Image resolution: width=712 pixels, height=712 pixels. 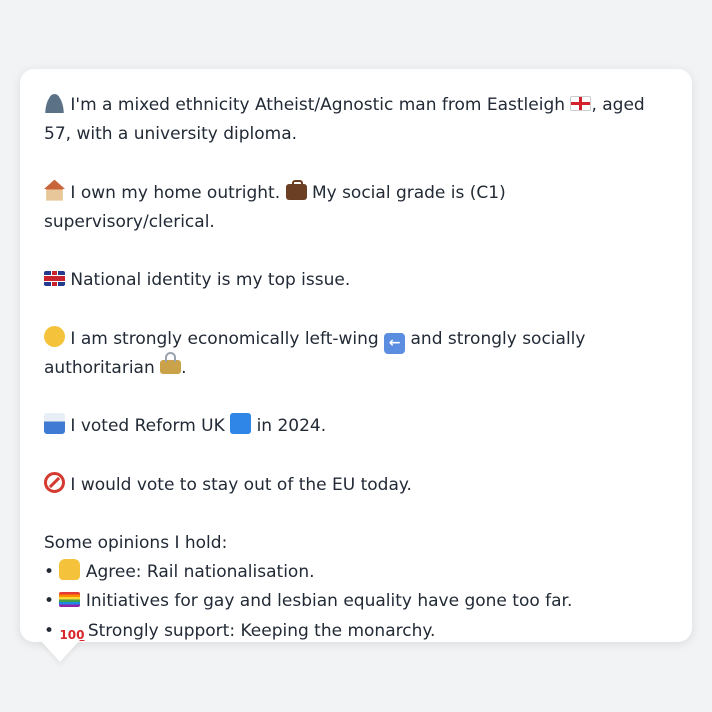 I want to click on rainbow-flag-icon, so click(x=70, y=600).